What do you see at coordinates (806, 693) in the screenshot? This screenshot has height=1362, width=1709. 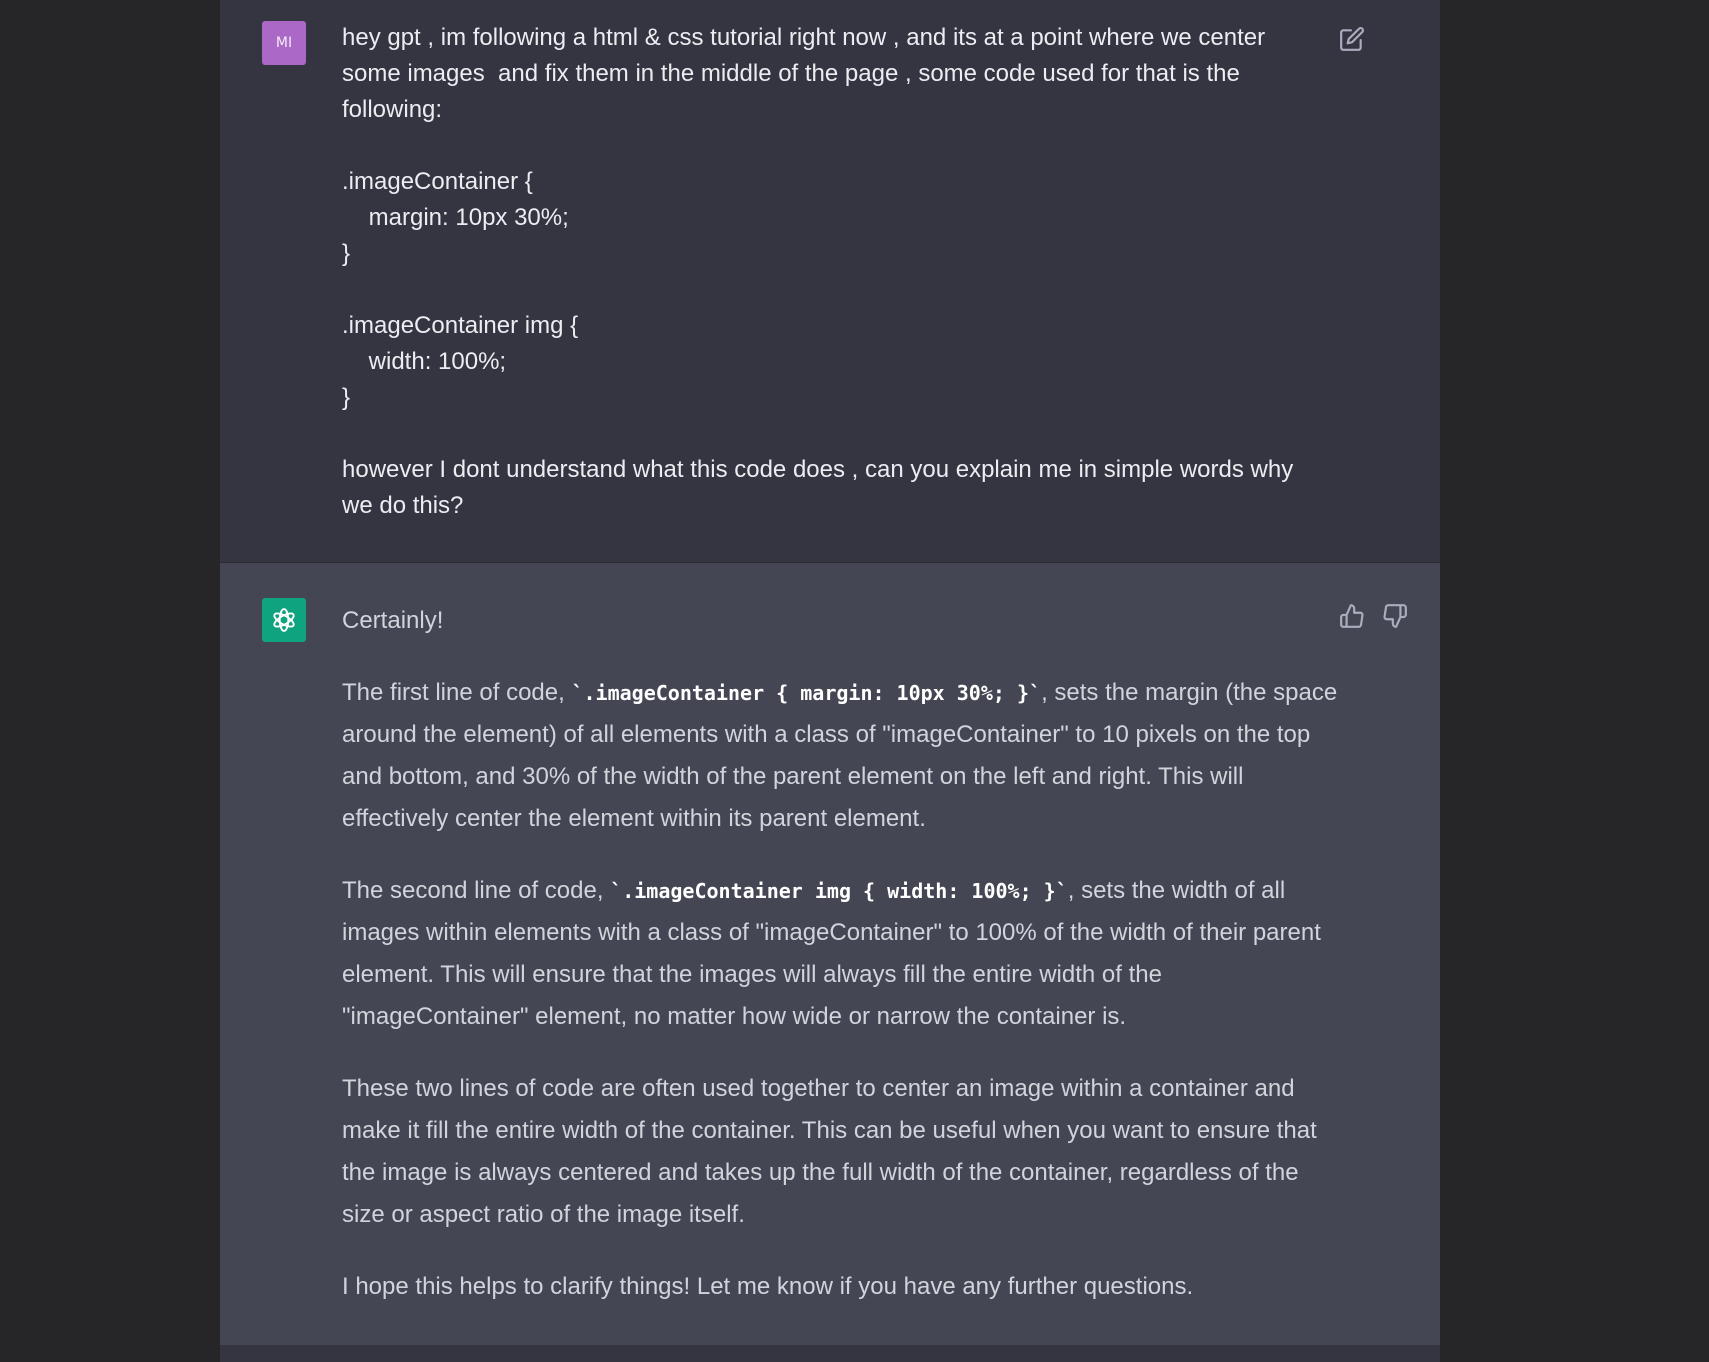 I see `p1-code: `.imageContainer { margin: 10px 30%; }`` at bounding box center [806, 693].